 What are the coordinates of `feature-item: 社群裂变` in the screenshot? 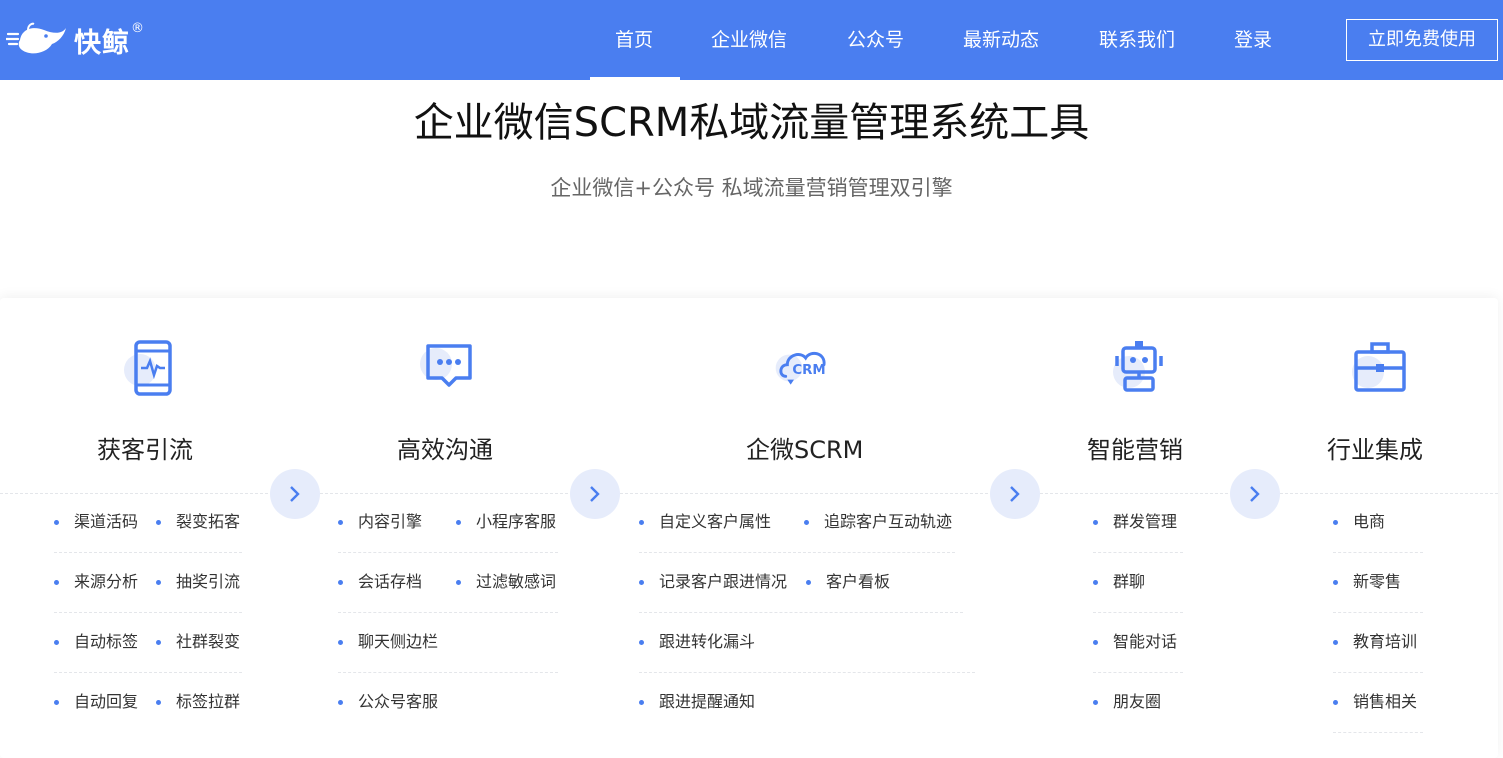 It's located at (198, 642).